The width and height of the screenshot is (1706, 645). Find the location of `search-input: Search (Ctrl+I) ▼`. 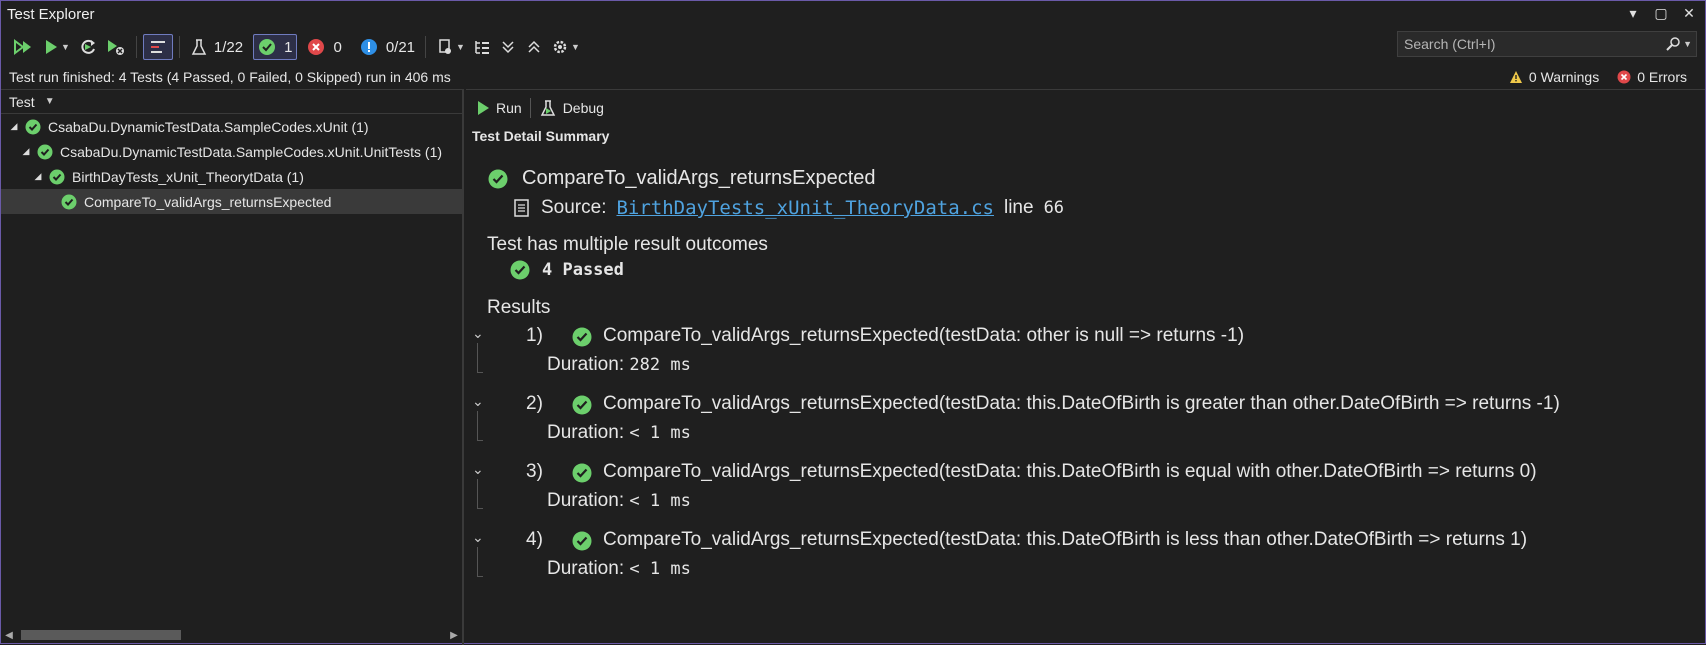

search-input: Search (Ctrl+I) ▼ is located at coordinates (1547, 44).